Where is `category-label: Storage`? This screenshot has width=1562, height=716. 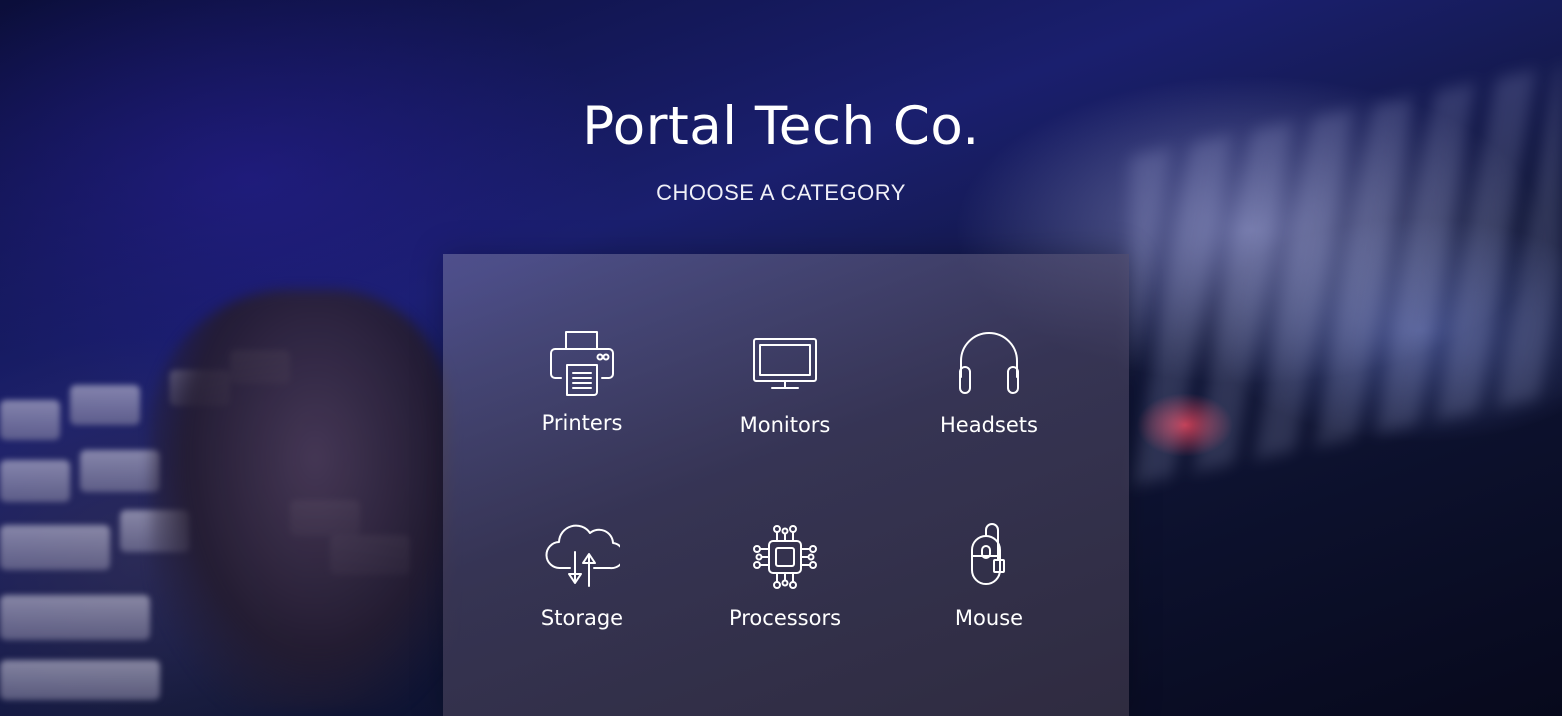 category-label: Storage is located at coordinates (582, 618).